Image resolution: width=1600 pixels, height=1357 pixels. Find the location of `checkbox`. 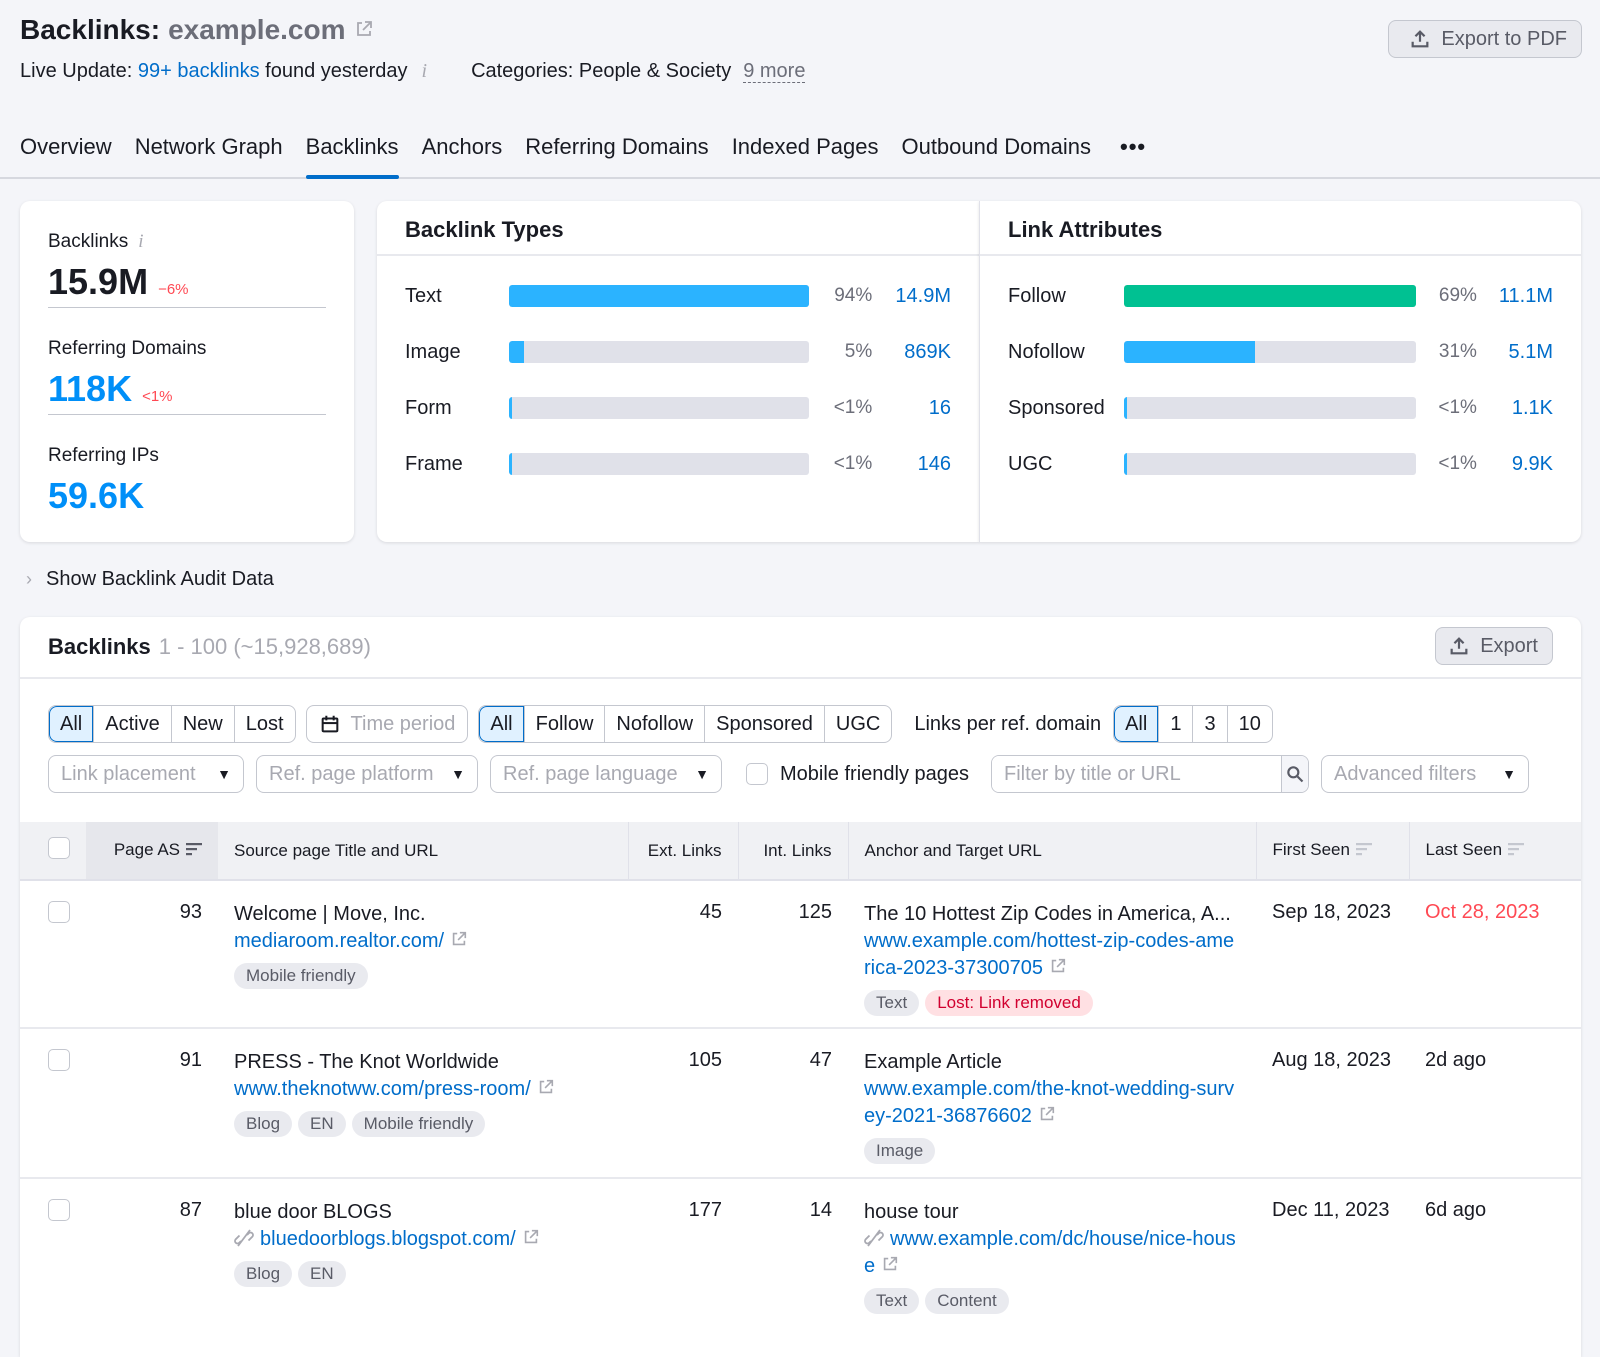

checkbox is located at coordinates (757, 774).